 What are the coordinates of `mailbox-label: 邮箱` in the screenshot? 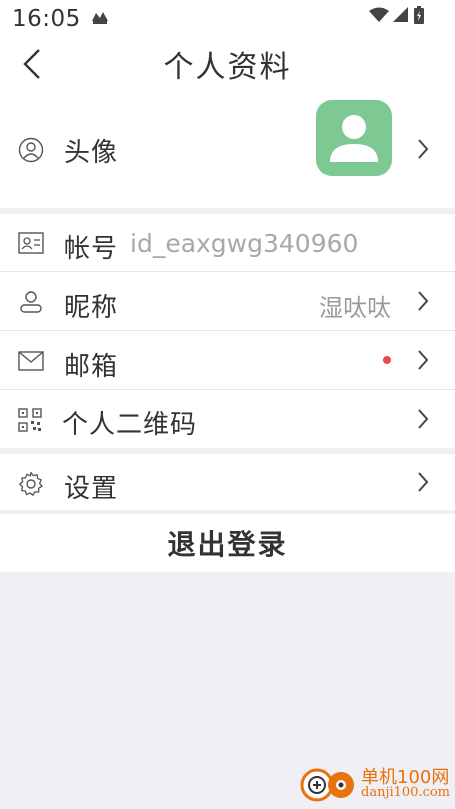 It's located at (91, 367).